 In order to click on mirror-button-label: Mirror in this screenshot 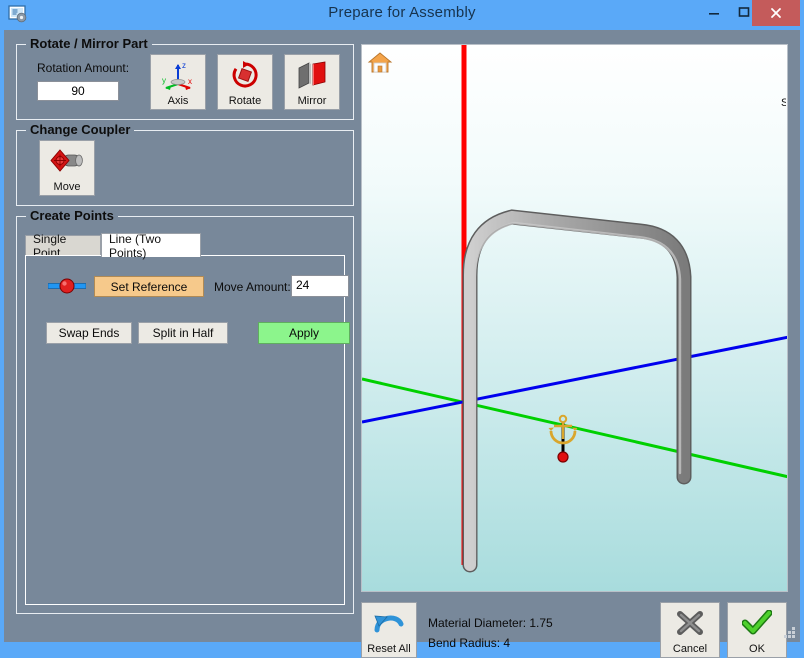, I will do `click(312, 101)`.